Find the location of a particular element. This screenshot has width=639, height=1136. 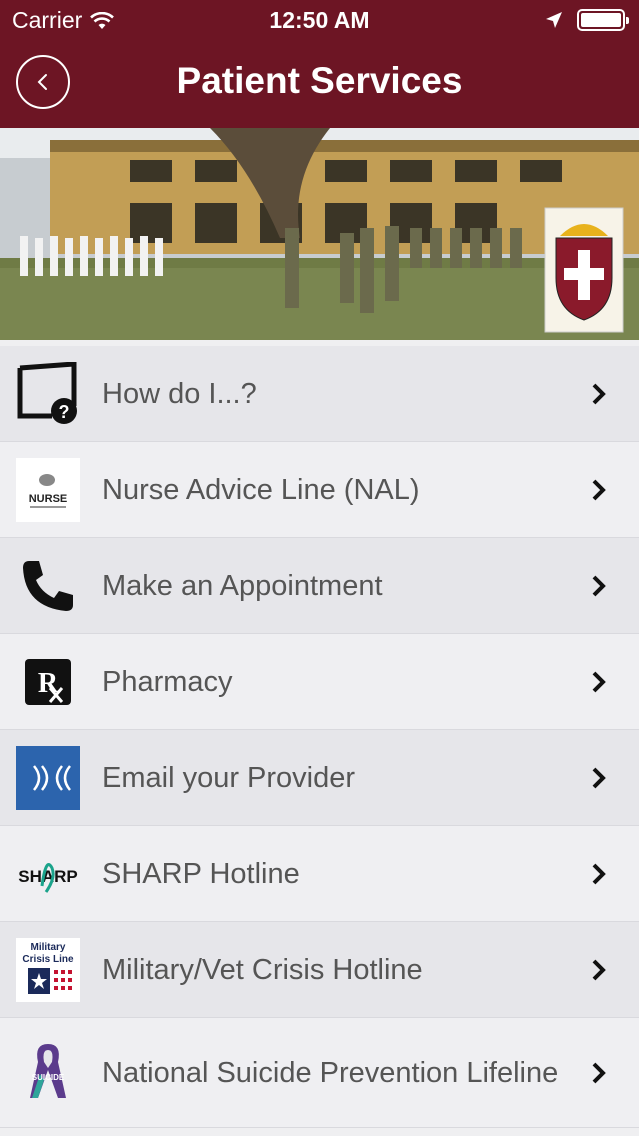

menu-item-email-provider: Email your Provider is located at coordinates (319, 778).